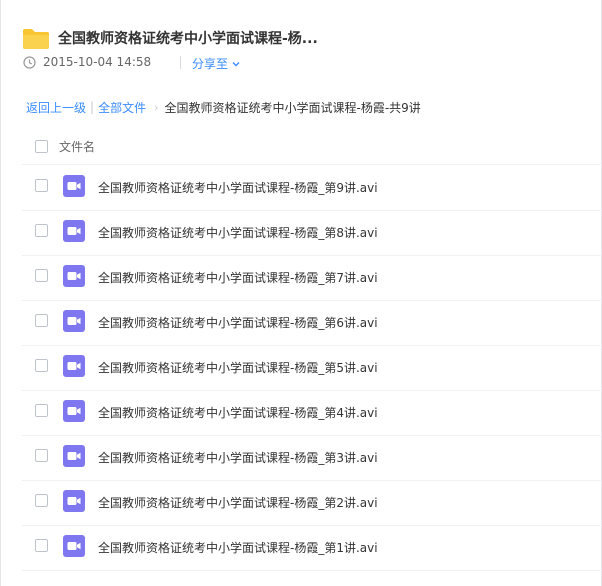  I want to click on all-files-link: 全部文件, so click(122, 107).